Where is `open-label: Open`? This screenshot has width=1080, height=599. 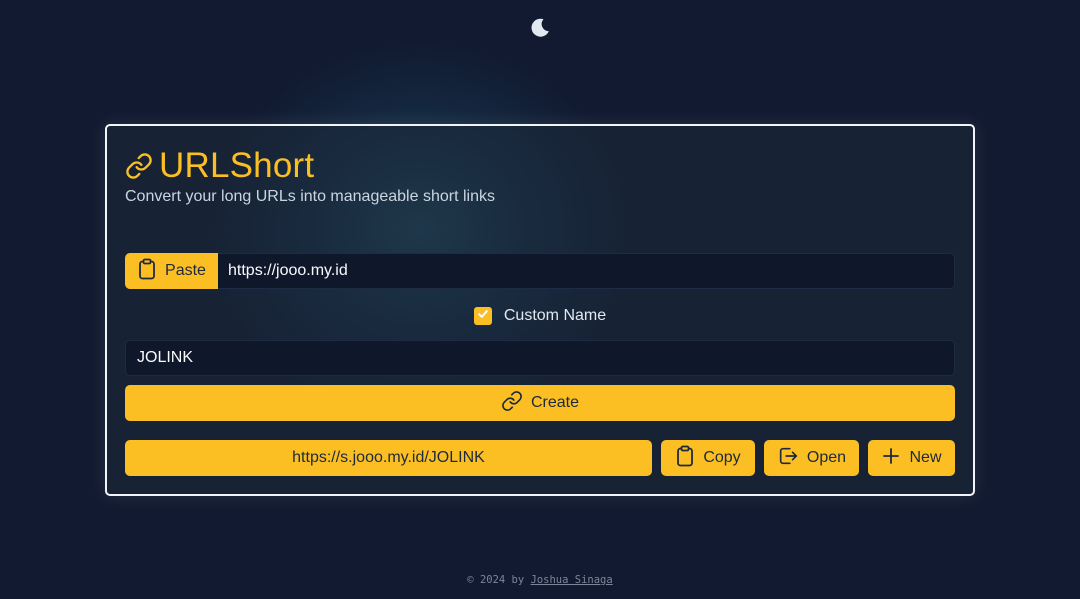
open-label: Open is located at coordinates (826, 457).